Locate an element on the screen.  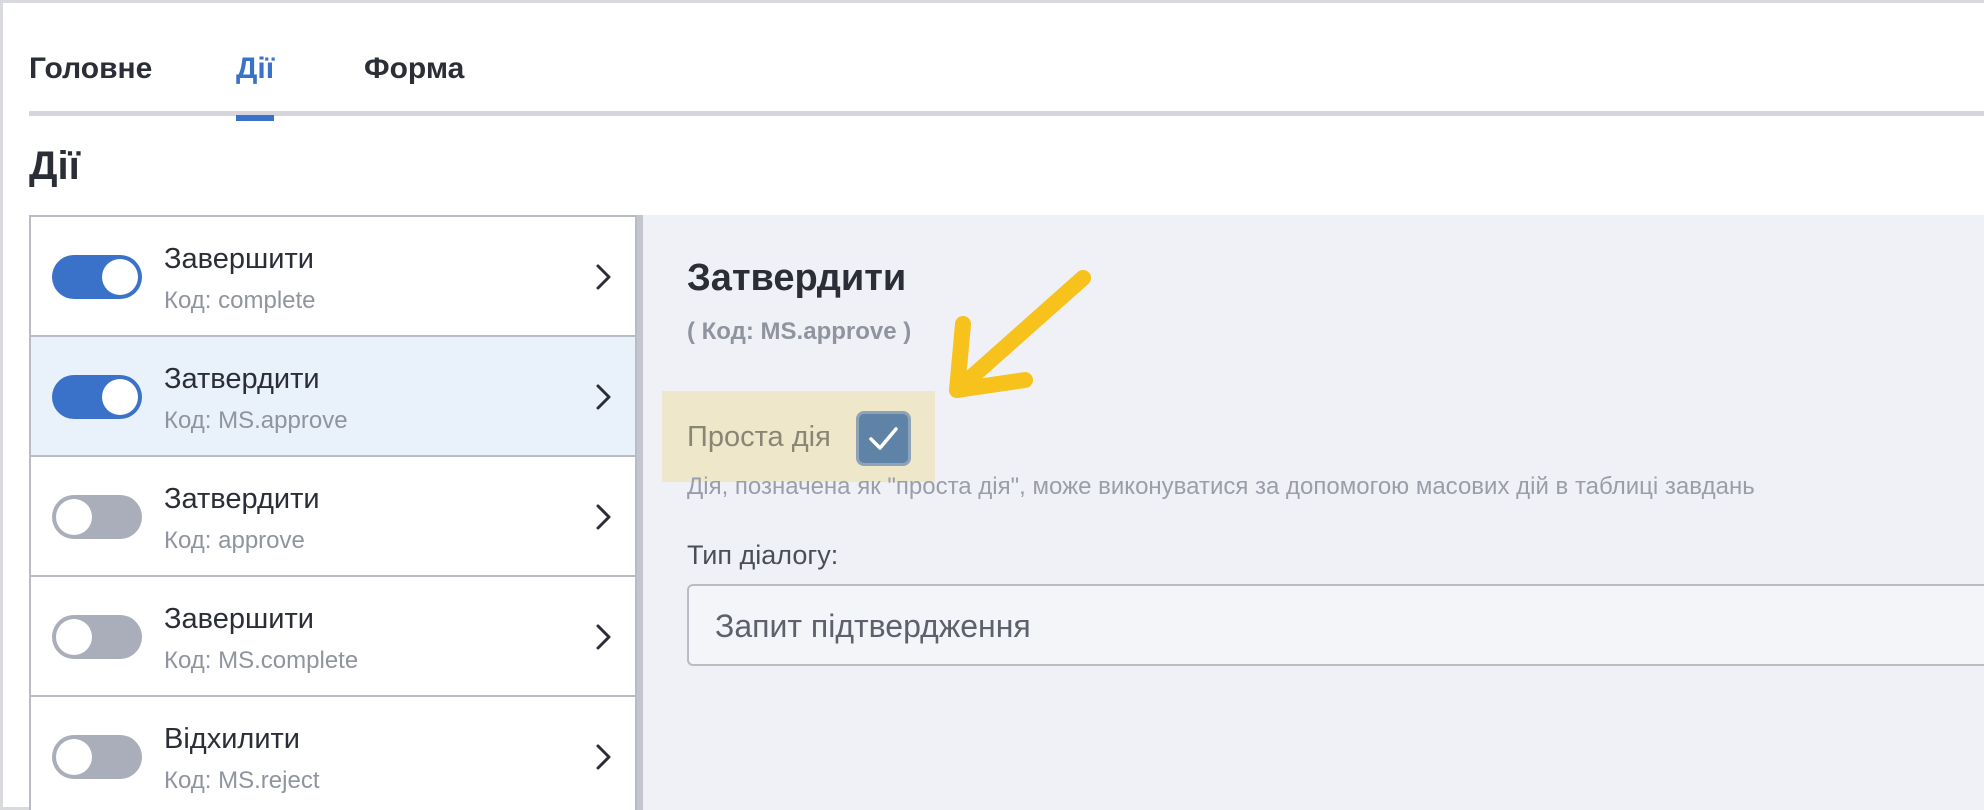
action-title: Відхилити is located at coordinates (232, 739).